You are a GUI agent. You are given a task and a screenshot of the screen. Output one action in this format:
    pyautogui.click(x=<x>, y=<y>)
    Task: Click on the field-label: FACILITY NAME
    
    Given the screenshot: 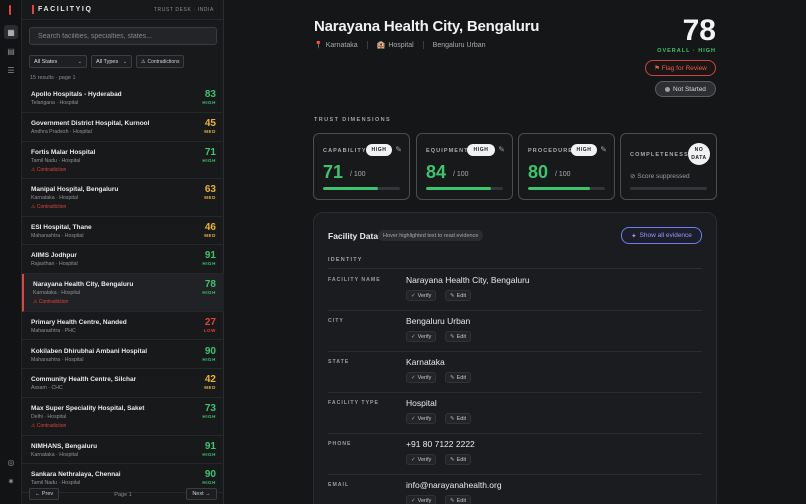 What is the action you would take?
    pyautogui.click(x=354, y=280)
    